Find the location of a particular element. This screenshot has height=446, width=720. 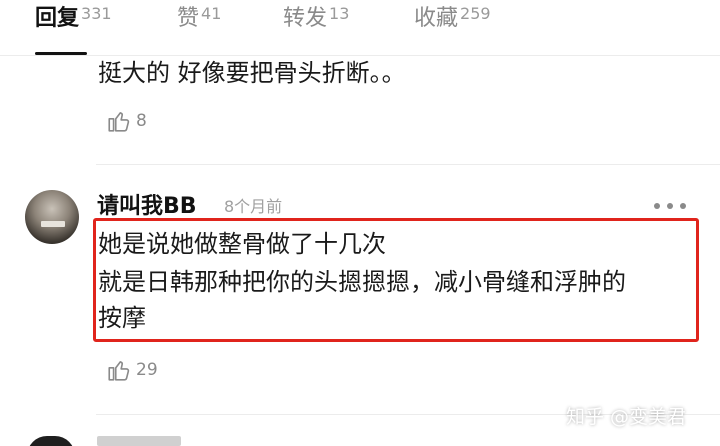

watermark: 知乎 @变美君 is located at coordinates (626, 417).